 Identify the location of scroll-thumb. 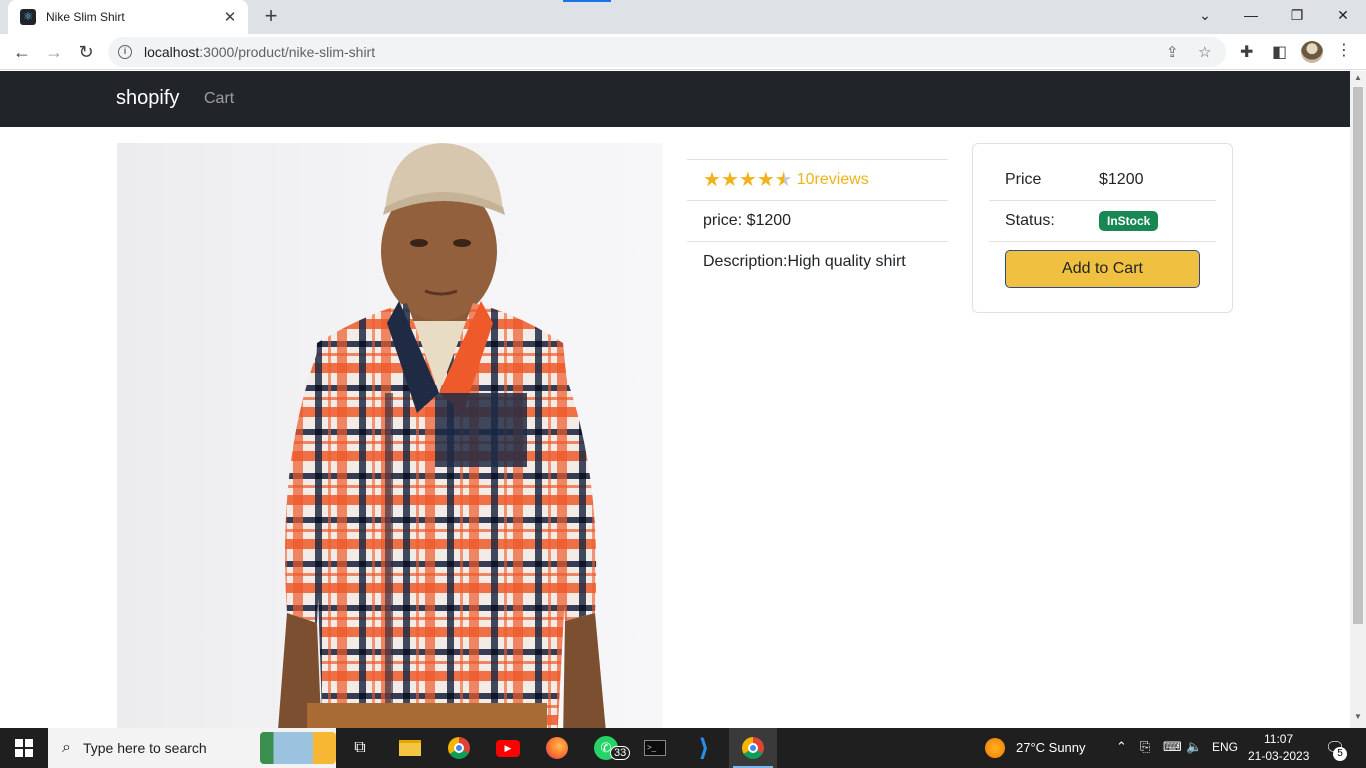
(1358, 355).